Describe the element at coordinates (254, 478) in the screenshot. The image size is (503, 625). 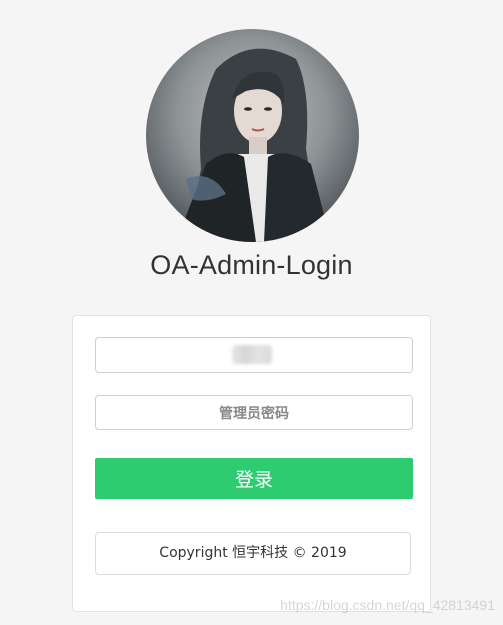
I see `login-button: 登录` at that location.